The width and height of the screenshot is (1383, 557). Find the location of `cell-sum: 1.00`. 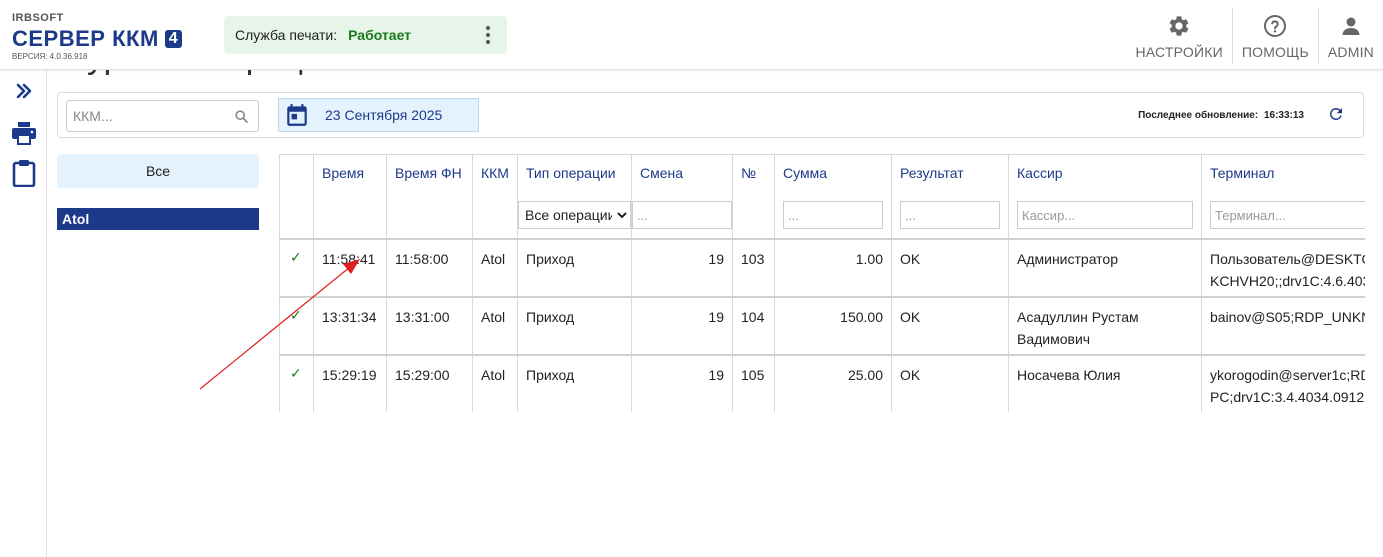

cell-sum: 1.00 is located at coordinates (833, 268).